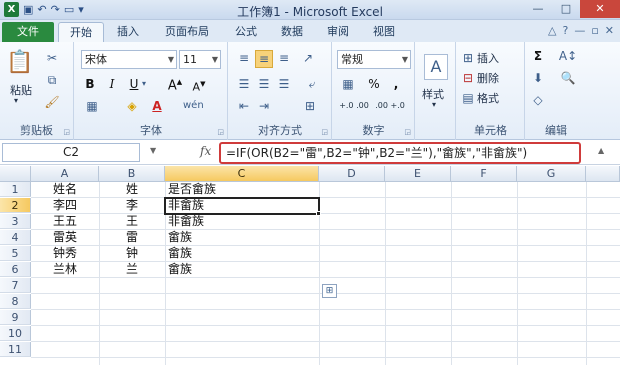  I want to click on cell-a2: 李四, so click(74, 205).